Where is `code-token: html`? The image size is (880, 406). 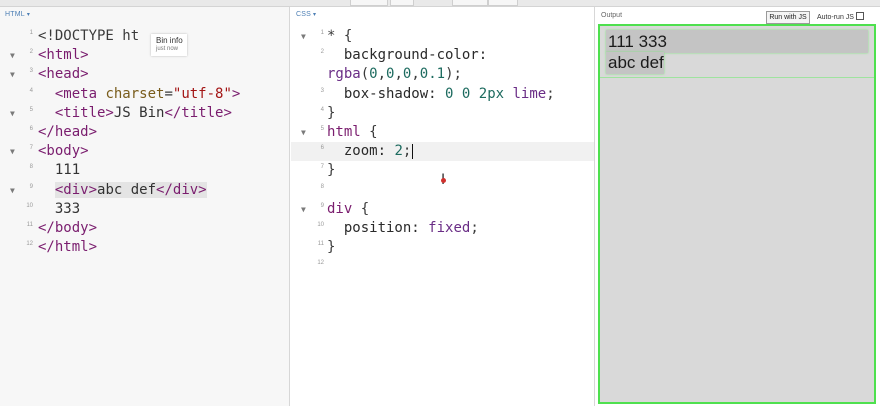 code-token: html is located at coordinates (344, 131).